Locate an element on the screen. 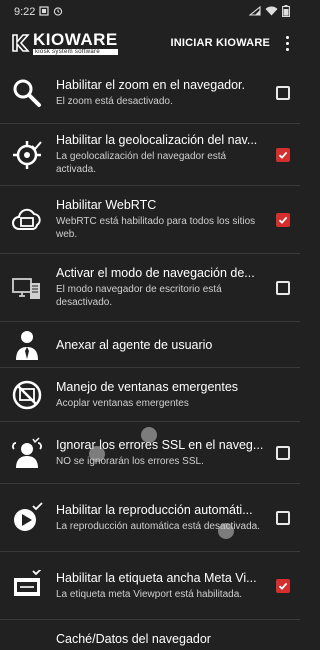 The image size is (320, 650). battery-icon is located at coordinates (286, 12).